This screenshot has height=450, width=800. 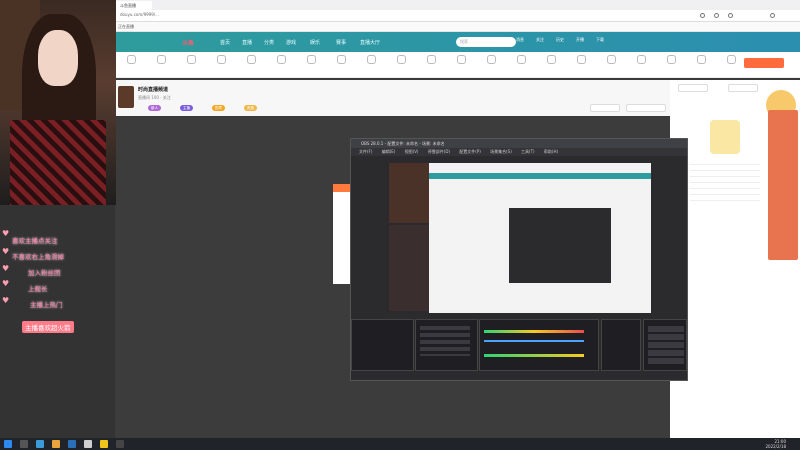 What do you see at coordinates (666, 329) in the screenshot?
I see `start-streaming-button` at bounding box center [666, 329].